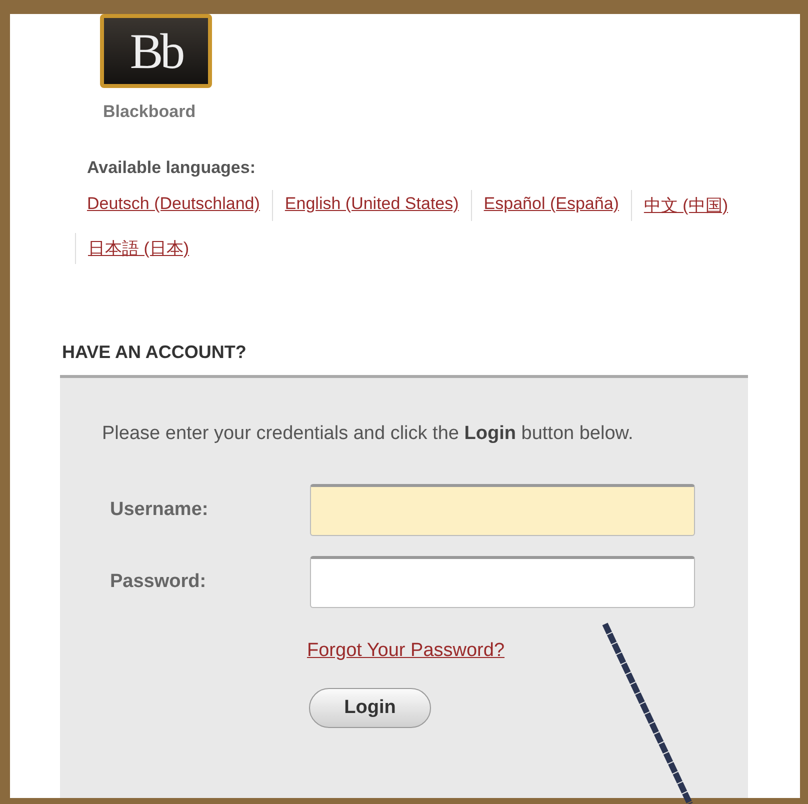 This screenshot has height=804, width=808. What do you see at coordinates (138, 248) in the screenshot?
I see `language-link: 日本語 (日本)` at bounding box center [138, 248].